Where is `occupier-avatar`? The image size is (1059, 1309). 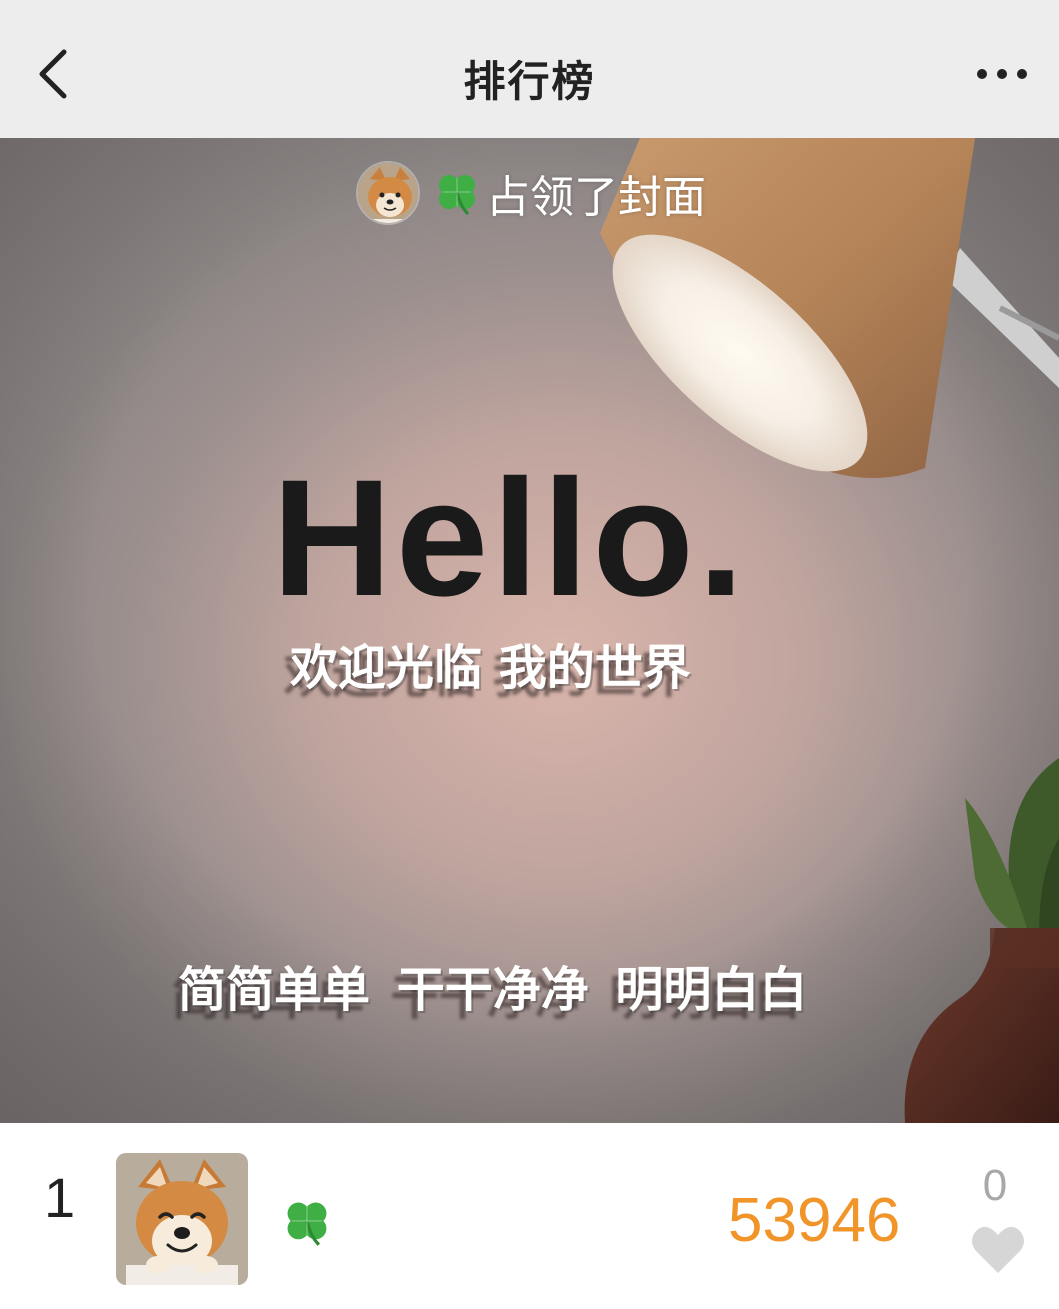 occupier-avatar is located at coordinates (388, 193).